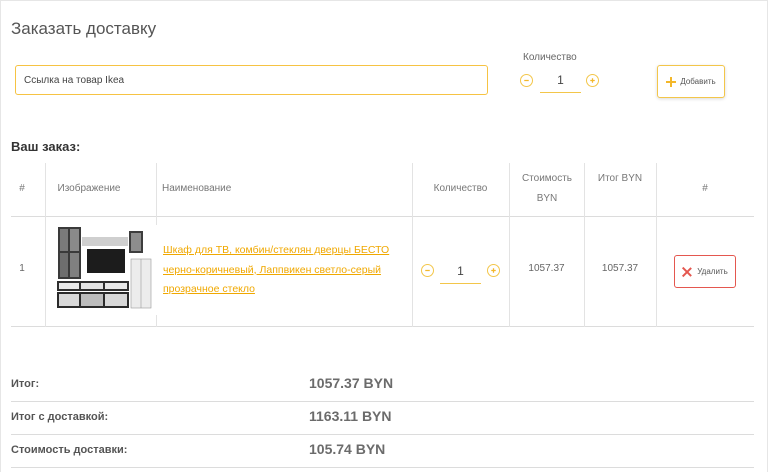 The image size is (768, 472). I want to click on summary-row-subtotal: Итог: 1057.37 BYN, so click(382, 385).